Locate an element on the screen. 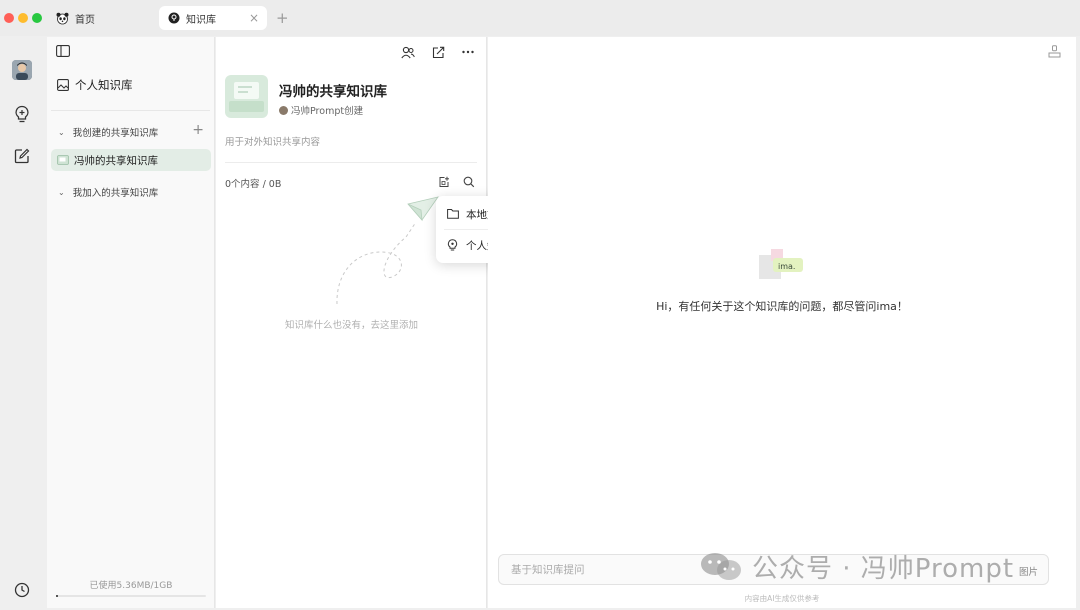 The width and height of the screenshot is (1080, 610). storage-usage-text: 已使用5.36MB/1GB is located at coordinates (131, 586).